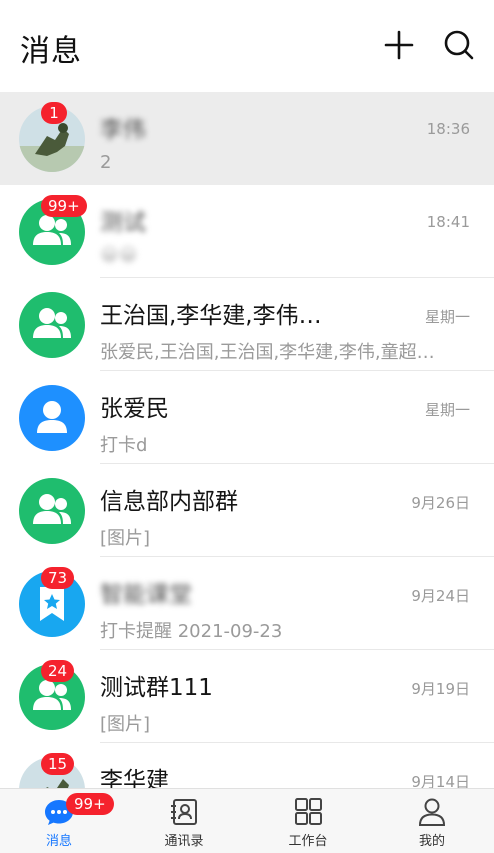 Image resolution: width=494 pixels, height=853 pixels. I want to click on unread-badge: 15, so click(58, 764).